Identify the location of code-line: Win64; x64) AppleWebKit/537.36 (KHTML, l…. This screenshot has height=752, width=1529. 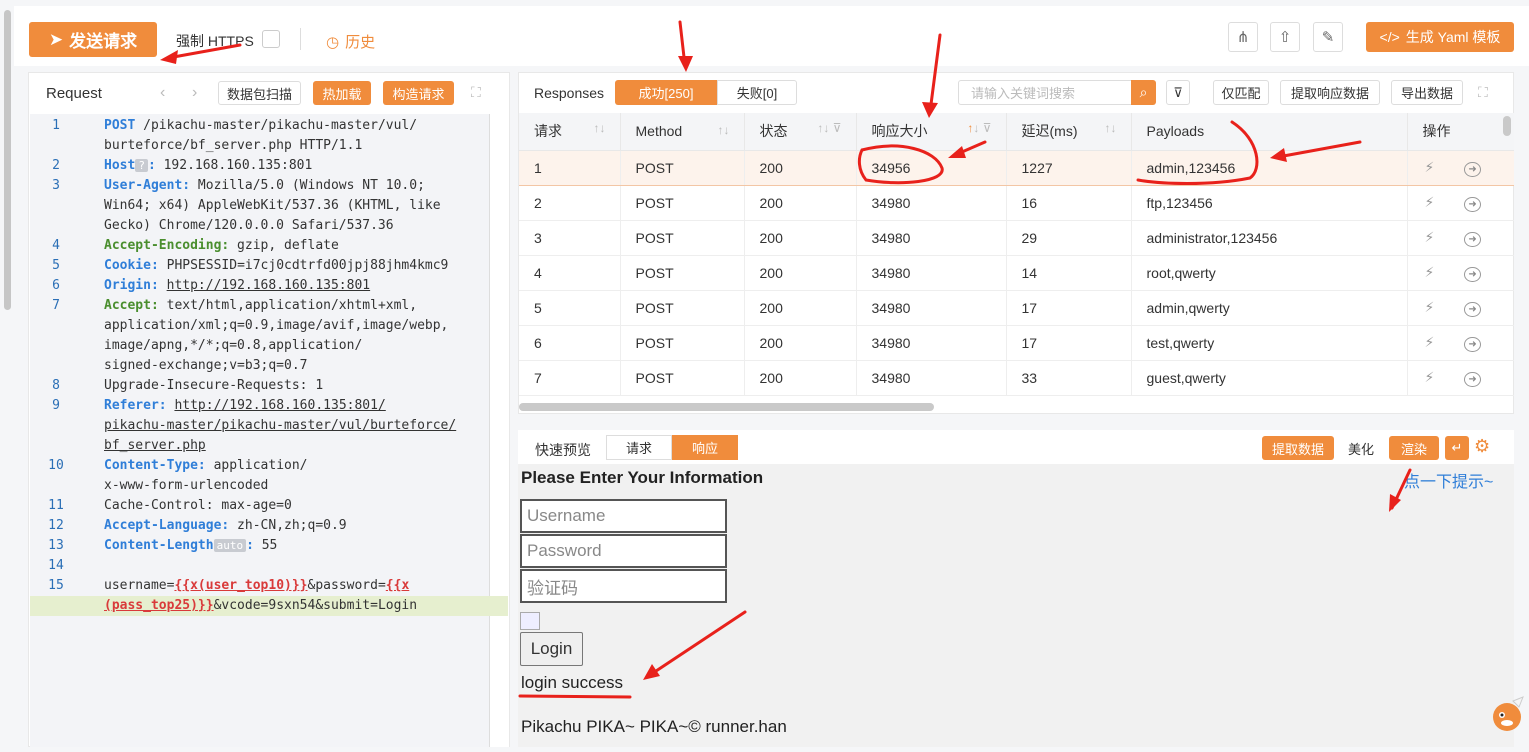
(269, 206).